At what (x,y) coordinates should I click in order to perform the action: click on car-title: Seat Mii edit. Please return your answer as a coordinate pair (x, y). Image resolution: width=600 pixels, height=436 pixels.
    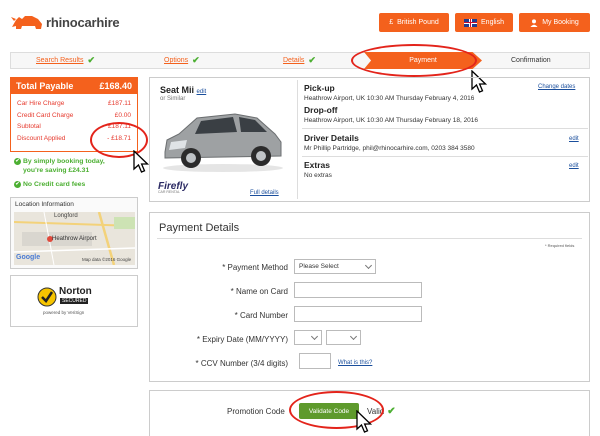
    Looking at the image, I should click on (183, 90).